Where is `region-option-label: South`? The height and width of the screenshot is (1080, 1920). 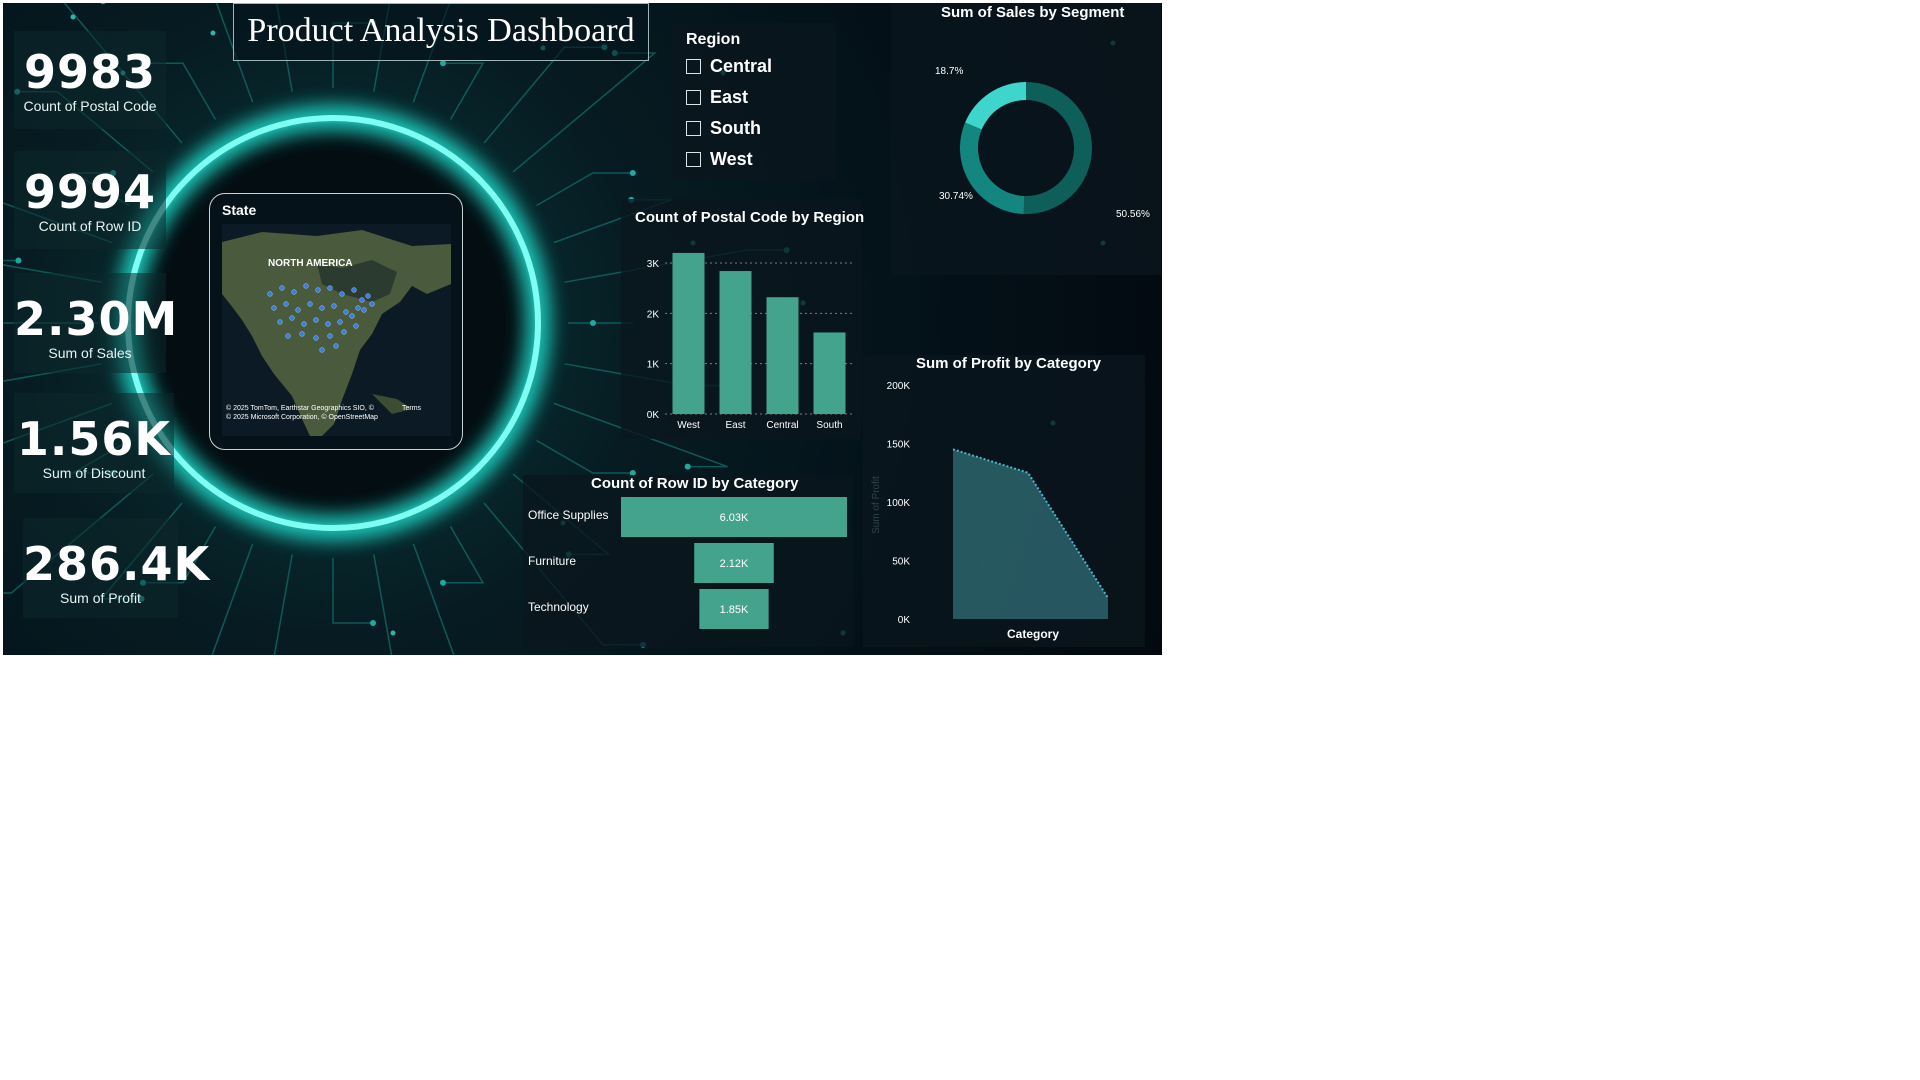
region-option-label: South is located at coordinates (735, 127).